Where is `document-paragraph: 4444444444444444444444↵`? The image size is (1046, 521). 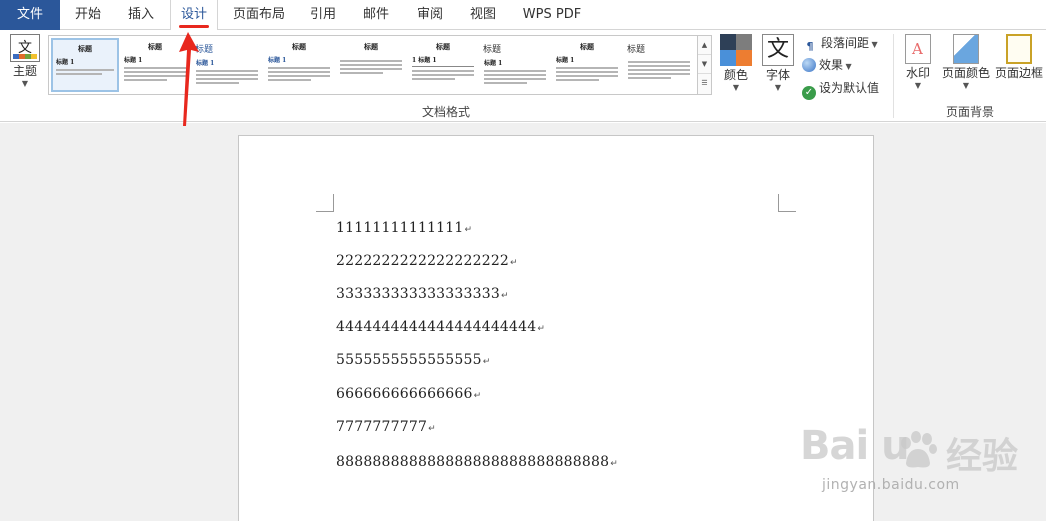 document-paragraph: 4444444444444444444444↵ is located at coordinates (440, 327).